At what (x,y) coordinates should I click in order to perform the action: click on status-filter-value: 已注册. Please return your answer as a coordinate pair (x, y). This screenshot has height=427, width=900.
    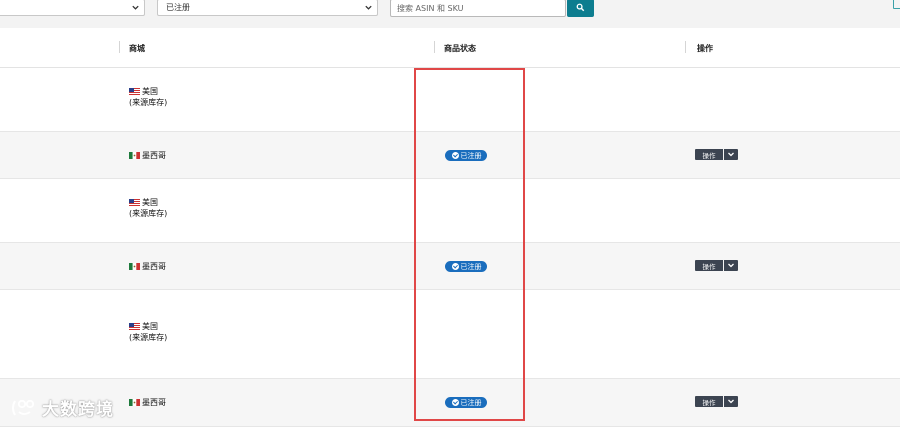
    Looking at the image, I should click on (178, 7).